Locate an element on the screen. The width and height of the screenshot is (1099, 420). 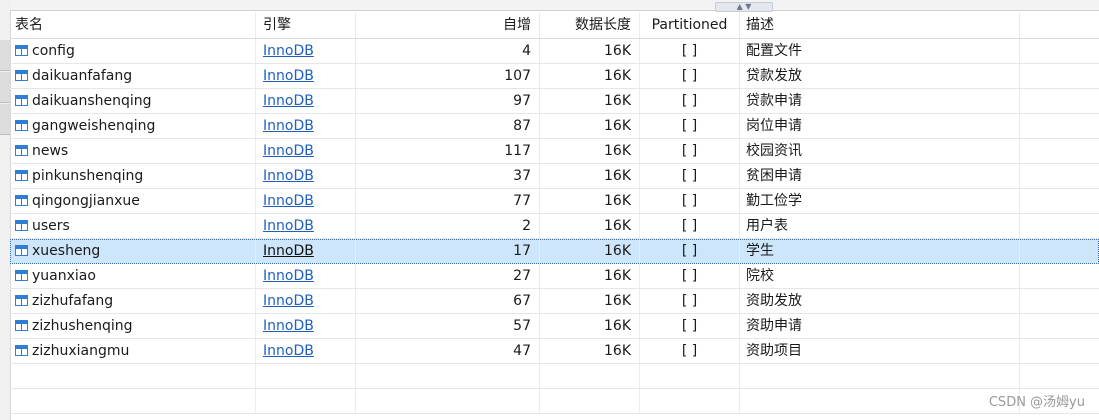
description-cell: 贷款发放 is located at coordinates (880, 76).